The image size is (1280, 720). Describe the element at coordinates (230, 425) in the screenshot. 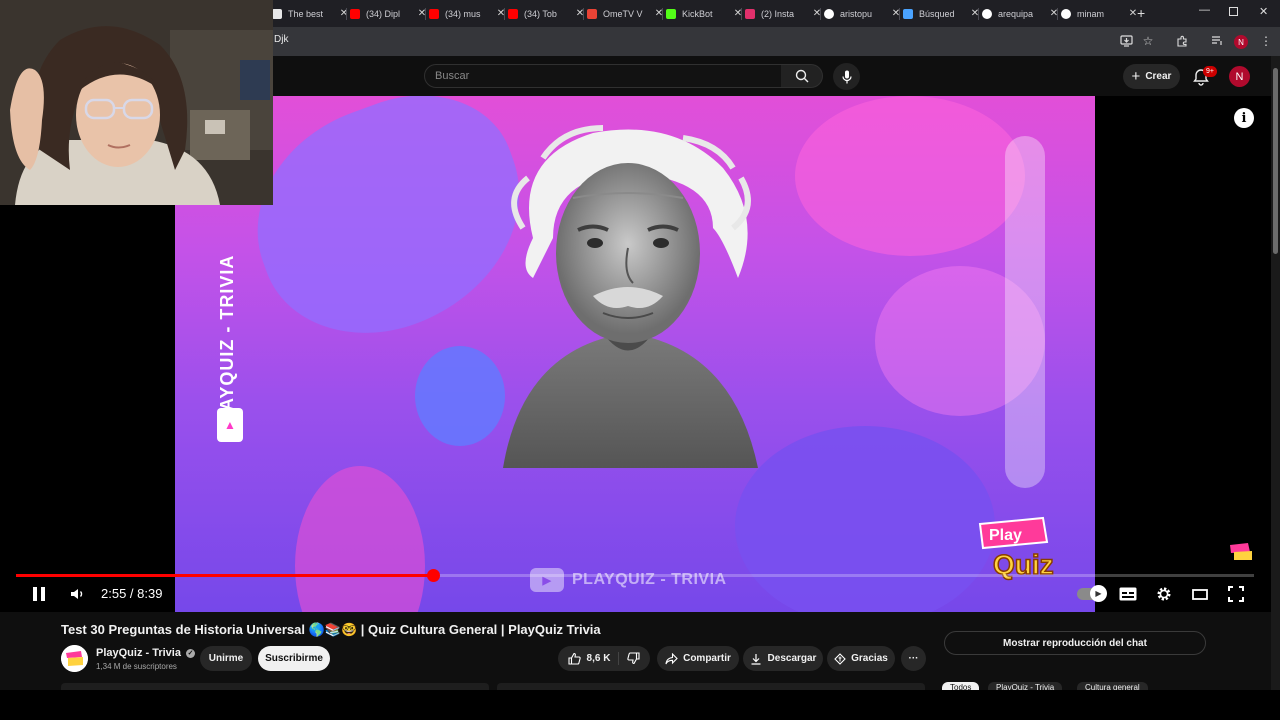

I see `play-arrow-icon: ▲` at that location.